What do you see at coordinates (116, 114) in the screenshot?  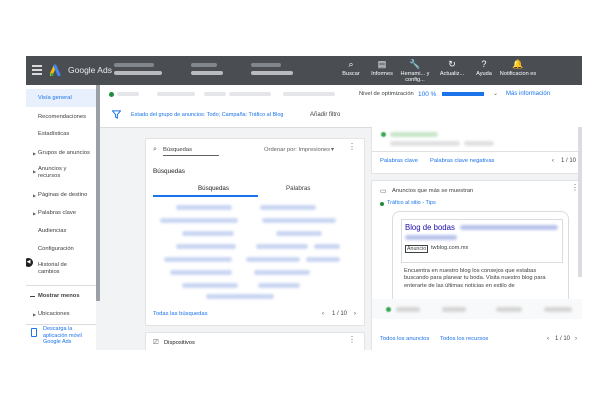 I see `filter-icon` at bounding box center [116, 114].